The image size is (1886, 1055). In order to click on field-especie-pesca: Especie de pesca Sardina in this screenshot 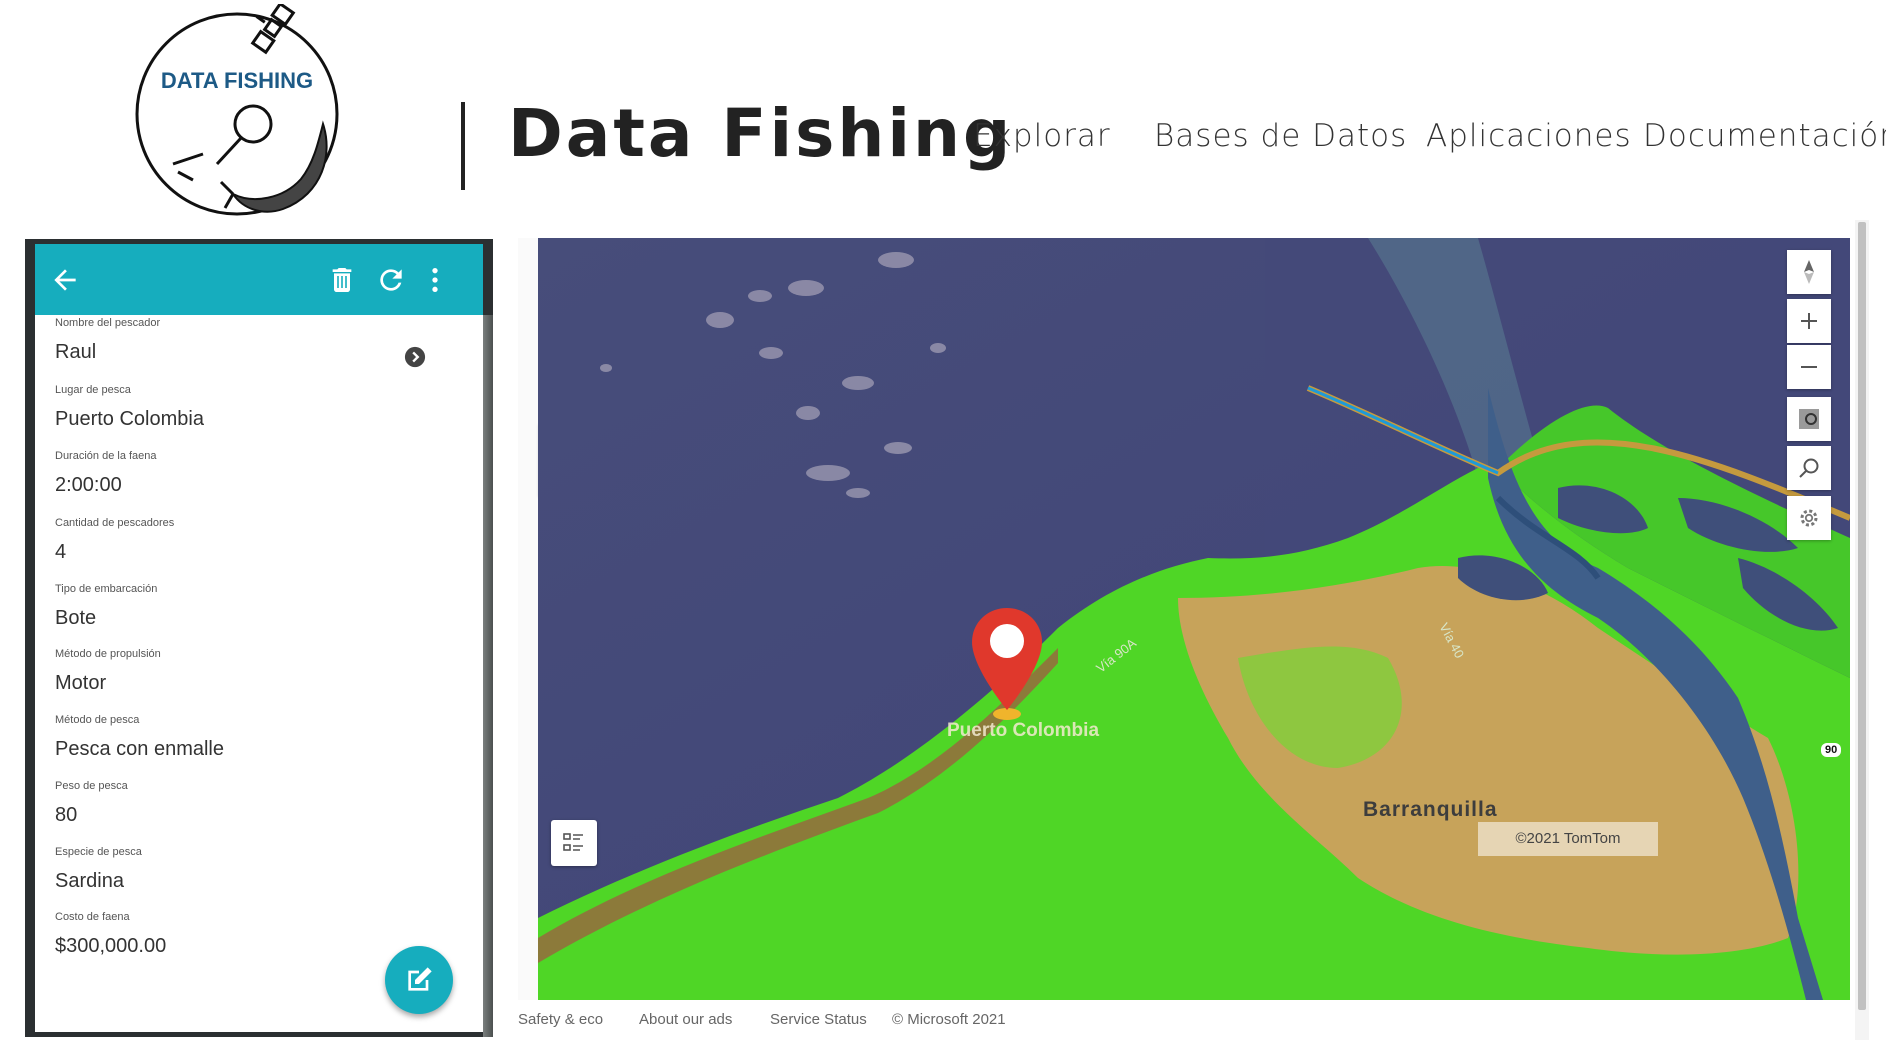, I will do `click(98, 869)`.